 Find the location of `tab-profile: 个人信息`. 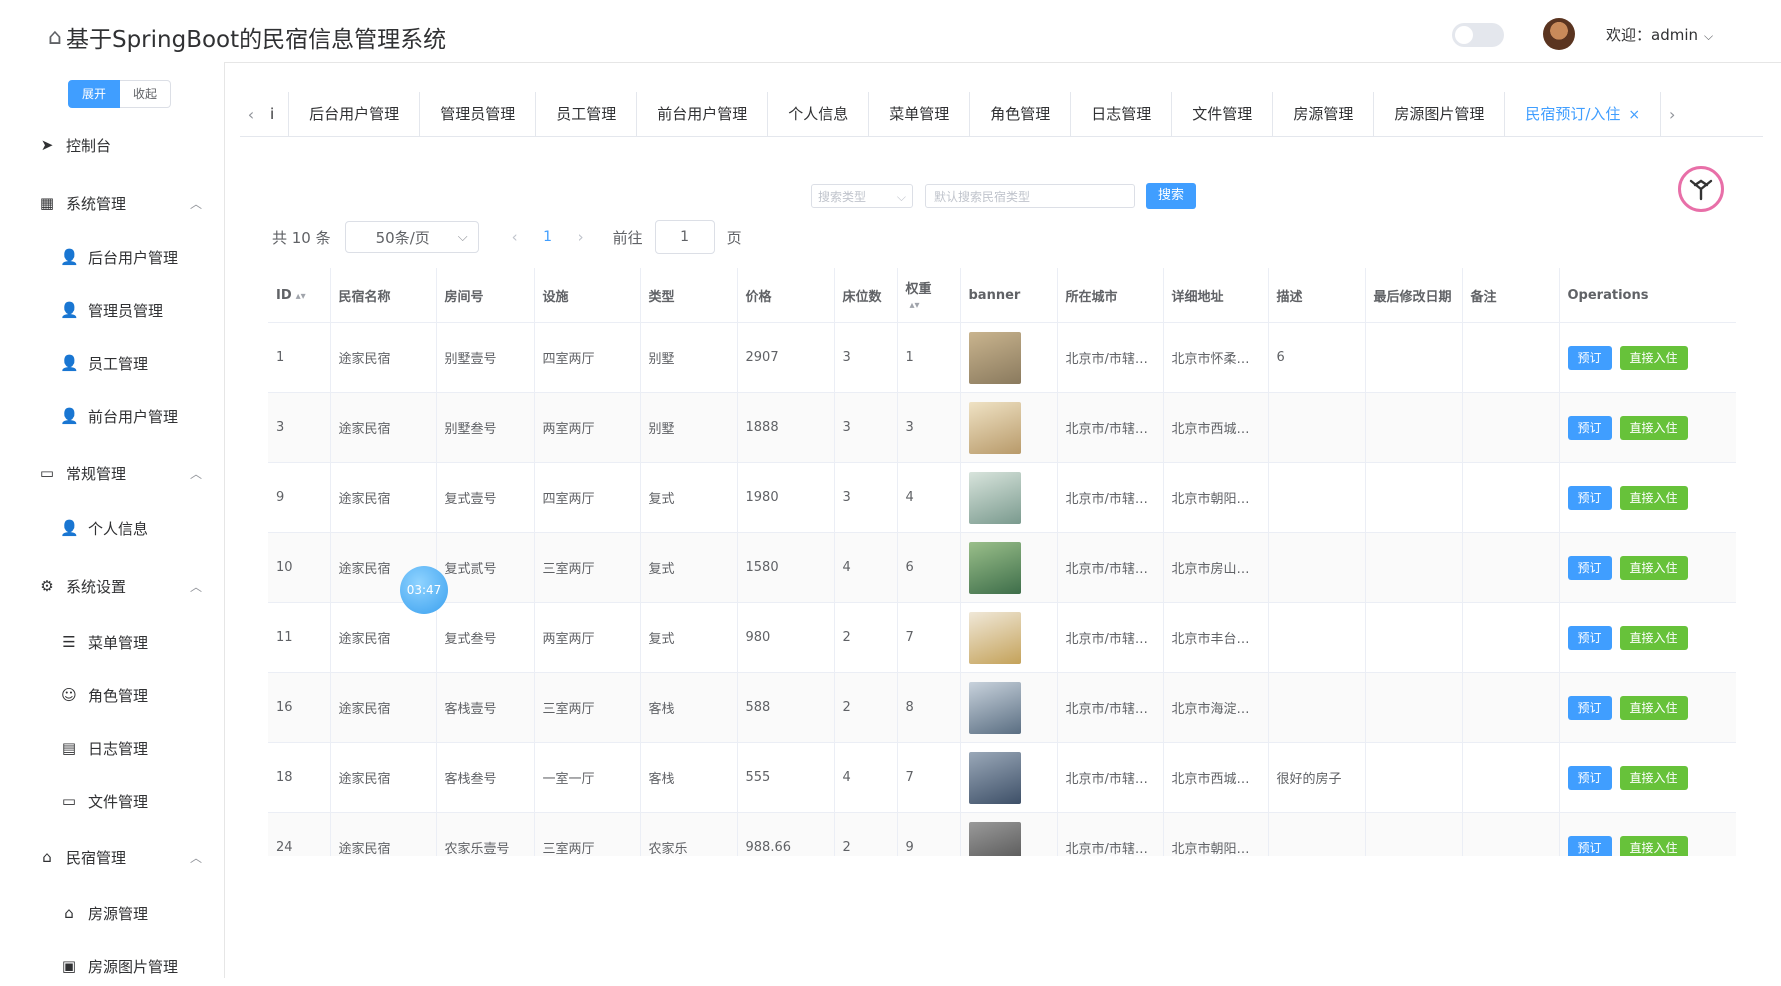

tab-profile: 个人信息 is located at coordinates (819, 114).